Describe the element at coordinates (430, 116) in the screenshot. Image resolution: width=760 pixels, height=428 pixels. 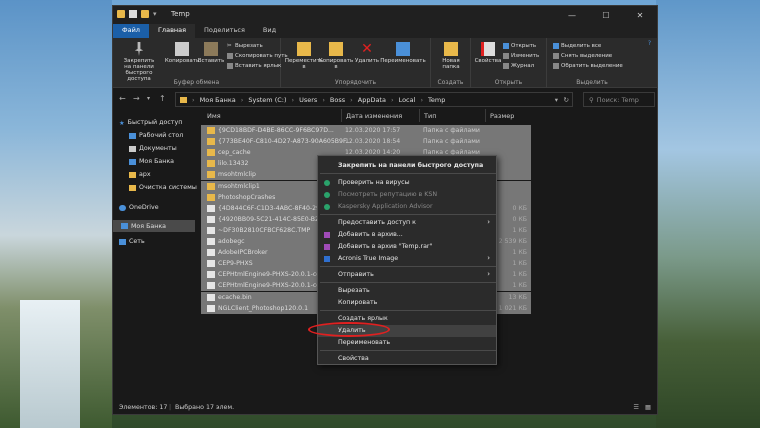
I see `column-type: Тип` at that location.